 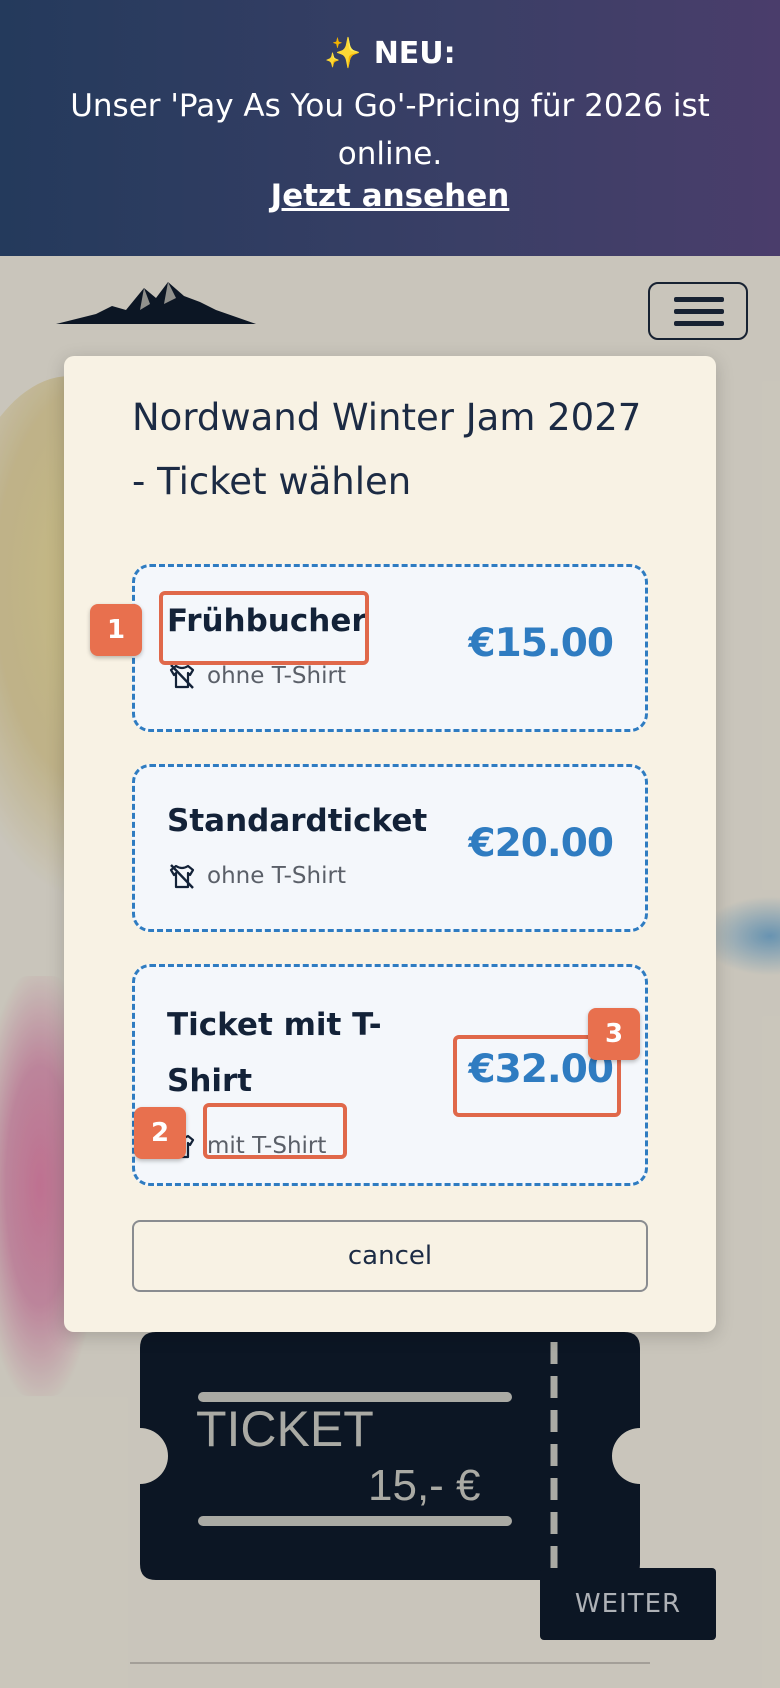 What do you see at coordinates (116, 630) in the screenshot?
I see `annotation-marker: 1` at bounding box center [116, 630].